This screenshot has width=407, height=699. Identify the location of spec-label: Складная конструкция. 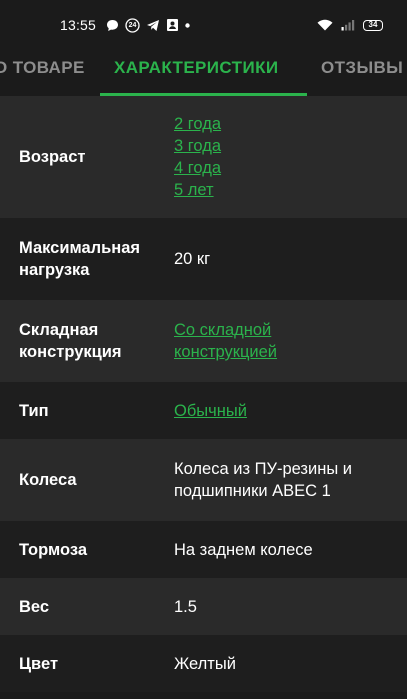
(70, 341).